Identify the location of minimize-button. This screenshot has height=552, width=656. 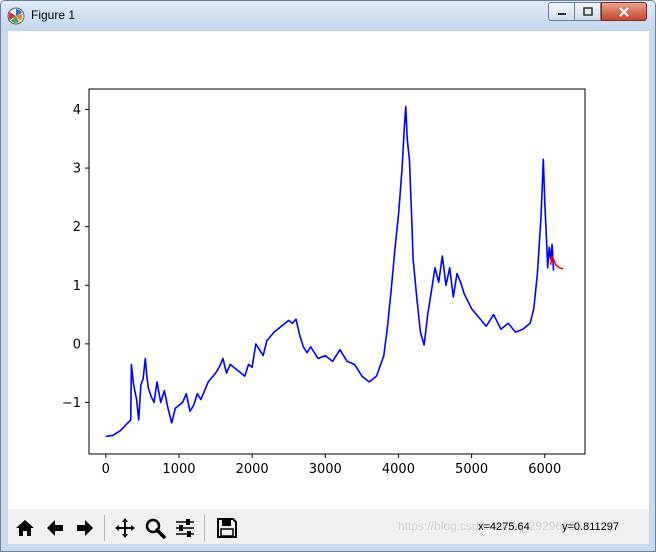
(561, 11).